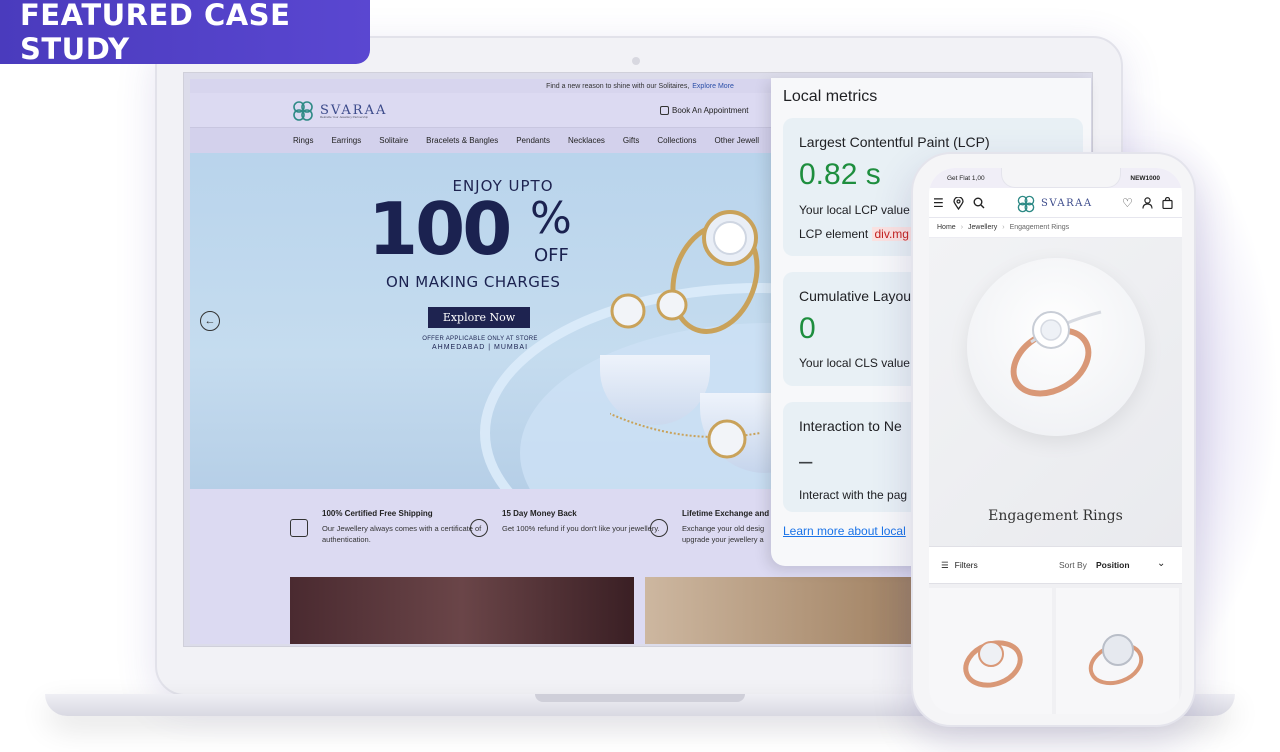 The height and width of the screenshot is (752, 1280). I want to click on lcp-description: Your local LCP value, so click(854, 210).